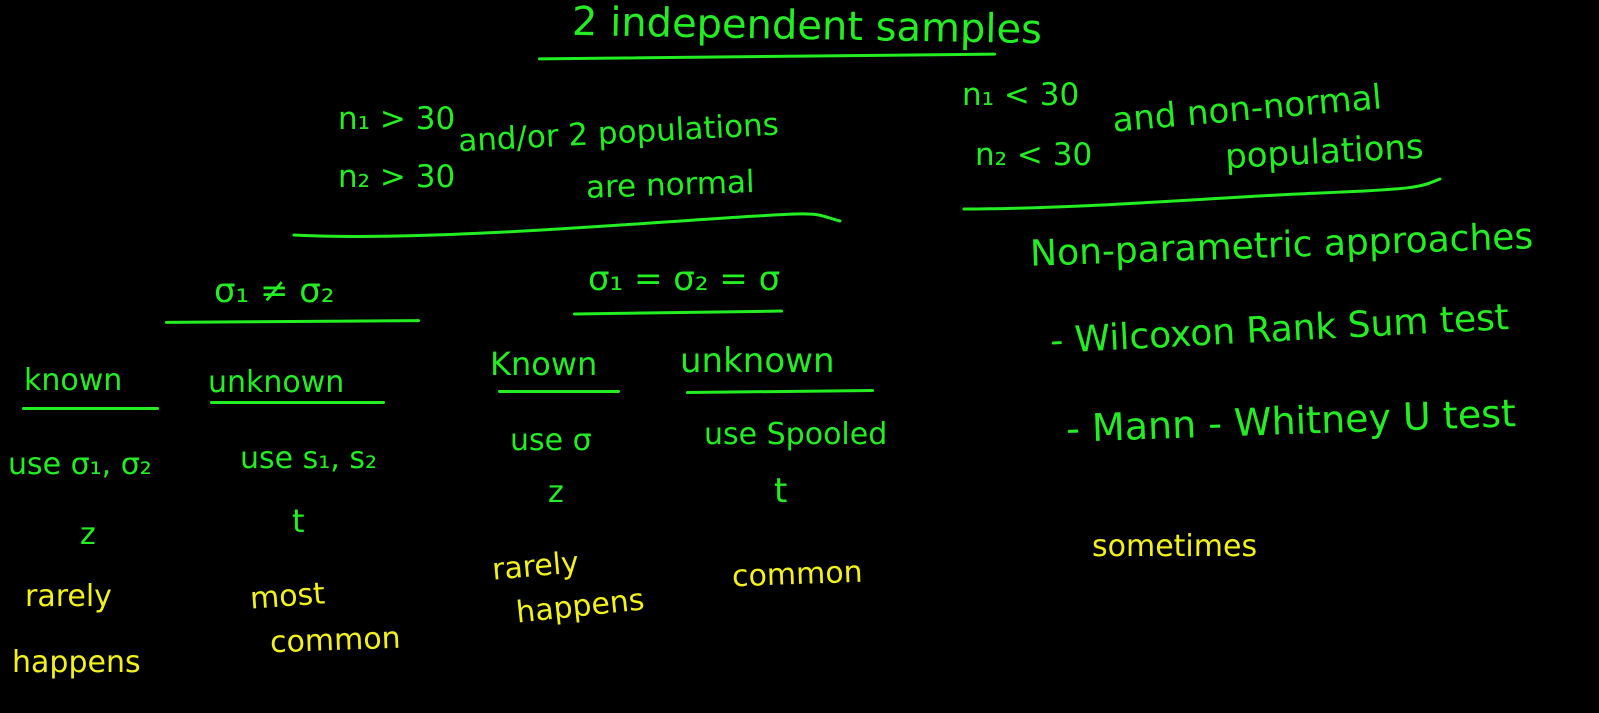 The width and height of the screenshot is (1599, 713). Describe the element at coordinates (1291, 421) in the screenshot. I see `mann-whitney-test: - Mann - Whitney U test` at that location.